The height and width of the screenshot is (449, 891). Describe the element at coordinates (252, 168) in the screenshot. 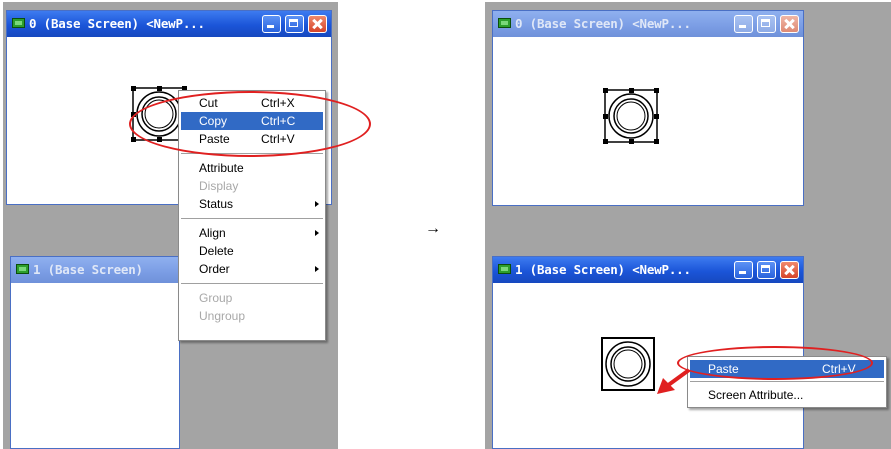

I see `menu-item-attribute: Attribute` at that location.